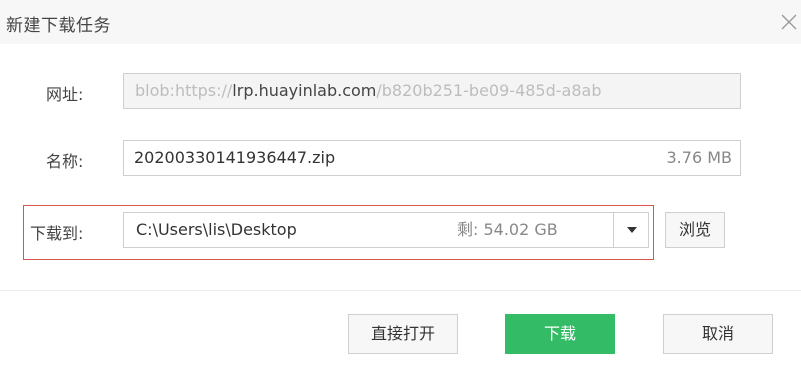 The height and width of the screenshot is (380, 801). What do you see at coordinates (400, 22) in the screenshot?
I see `dialog-titlebar: 新建下载任务` at bounding box center [400, 22].